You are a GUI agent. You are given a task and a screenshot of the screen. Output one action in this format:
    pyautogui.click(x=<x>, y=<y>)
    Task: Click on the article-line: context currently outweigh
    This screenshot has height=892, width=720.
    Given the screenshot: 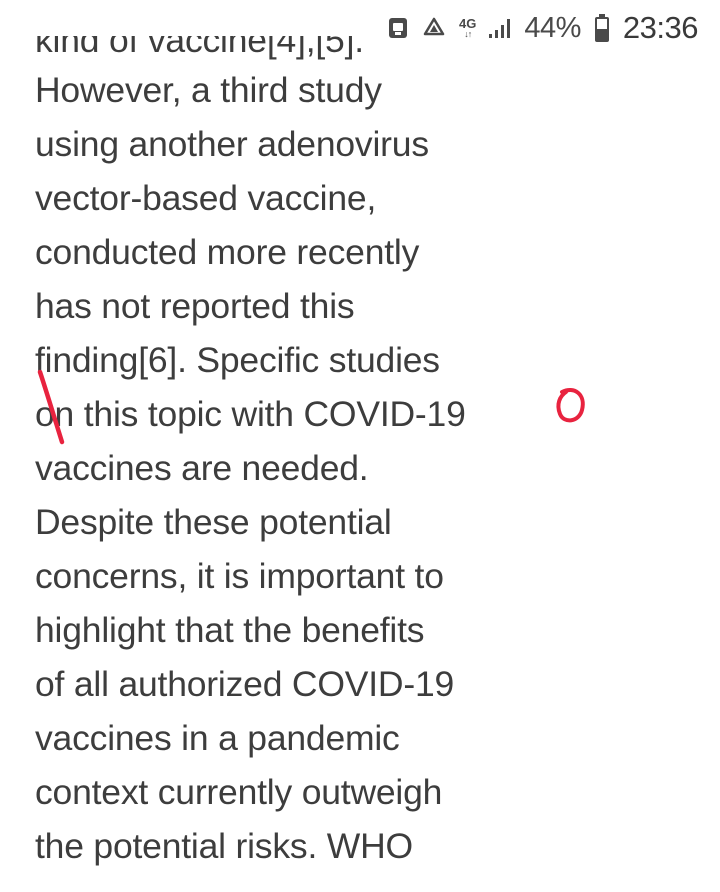 What is the action you would take?
    pyautogui.click(x=239, y=792)
    